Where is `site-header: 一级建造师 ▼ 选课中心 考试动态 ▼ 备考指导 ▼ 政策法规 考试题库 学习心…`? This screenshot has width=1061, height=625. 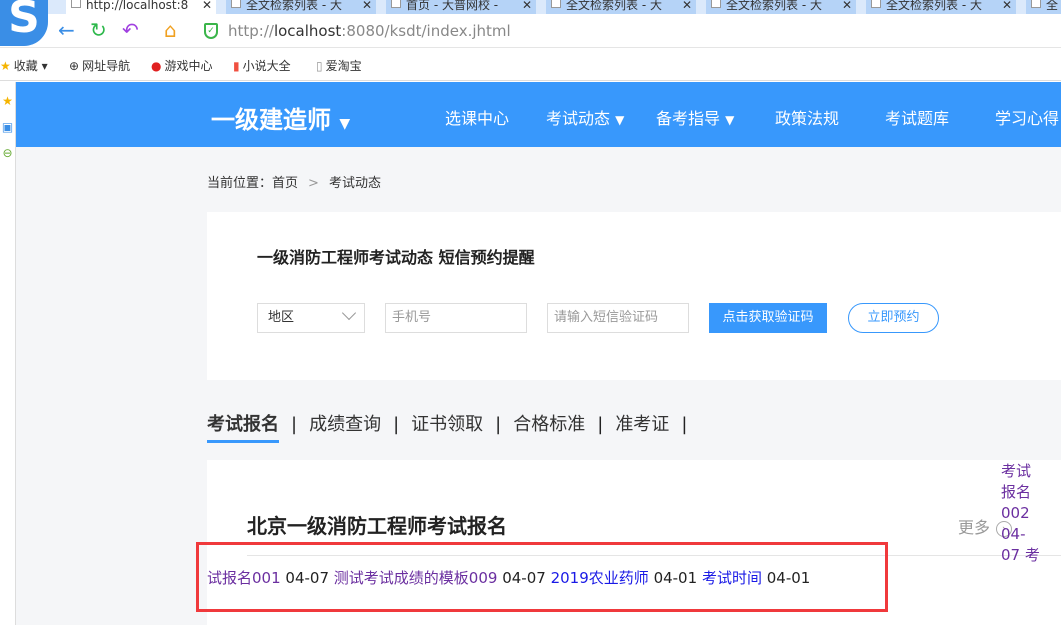 site-header: 一级建造师 ▼ 选课中心 考试动态 ▼ 备考指导 ▼ 政策法规 考试题库 学习心… is located at coordinates (538, 114).